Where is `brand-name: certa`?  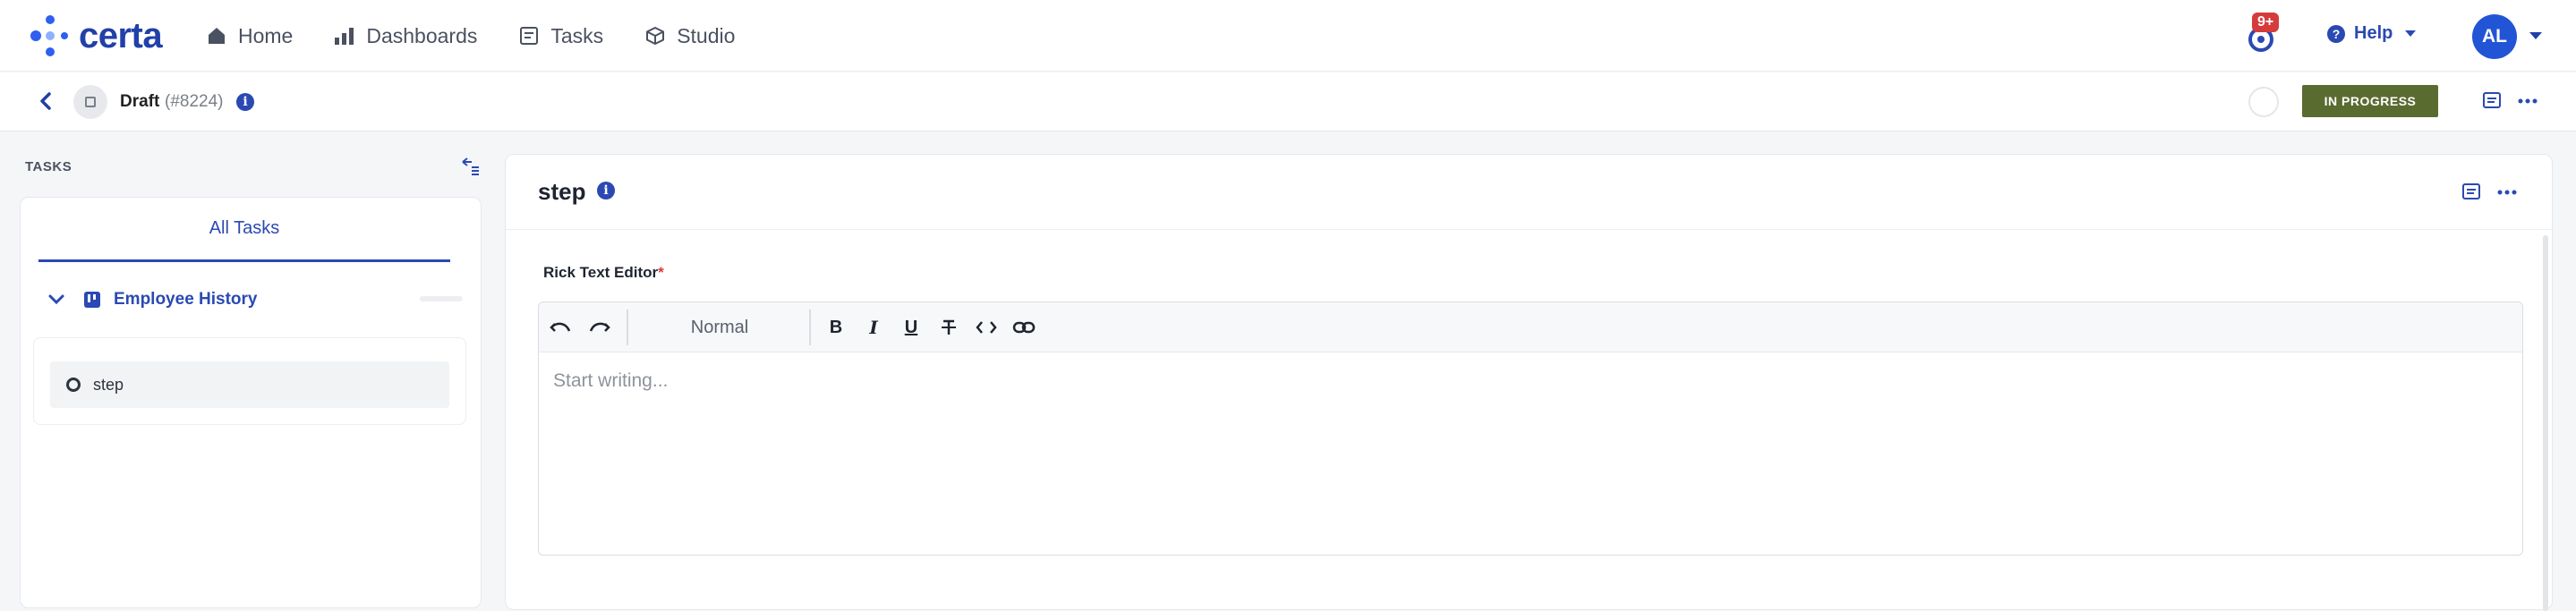
brand-name: certa is located at coordinates (121, 35).